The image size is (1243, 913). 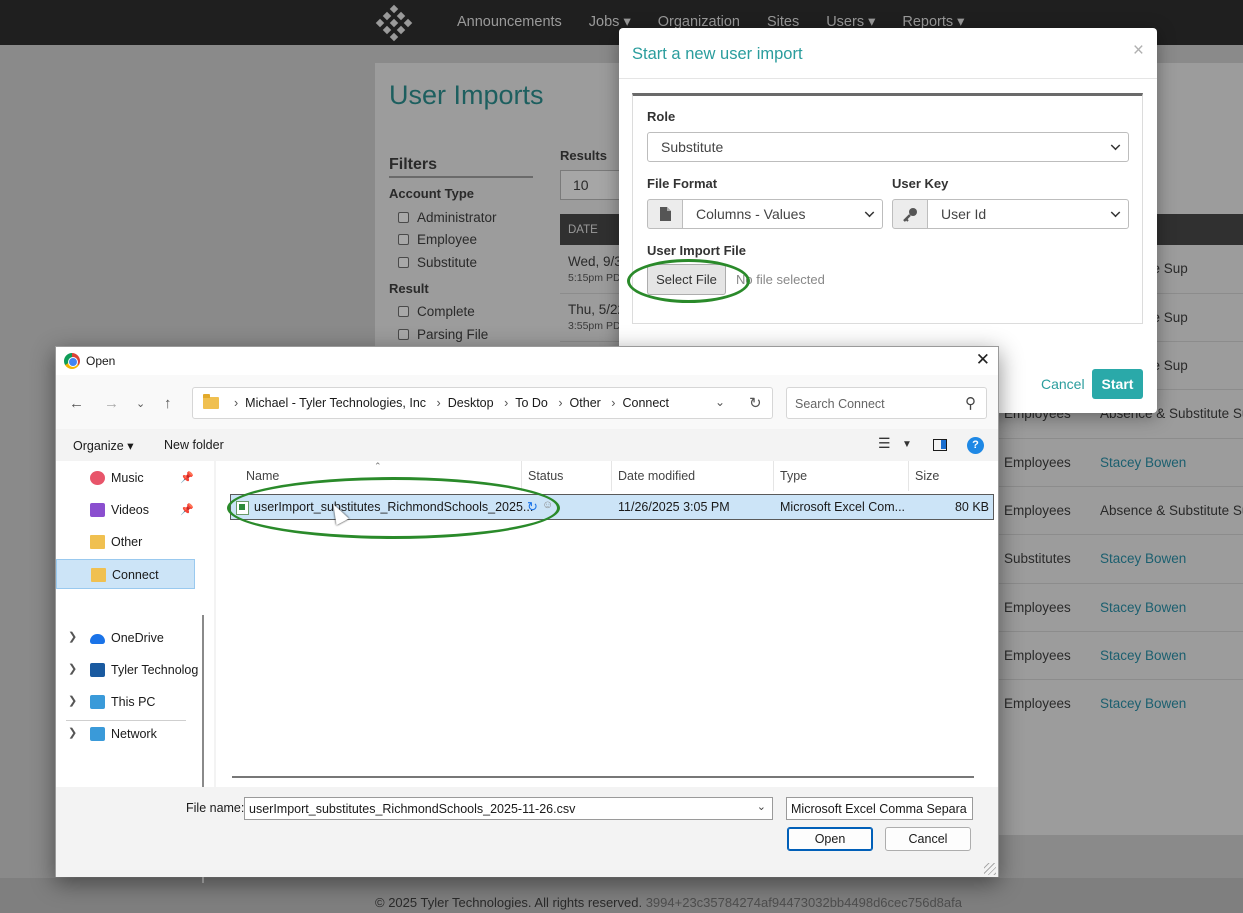 I want to click on nav-item-videos: Videos 📌, so click(x=125, y=510).